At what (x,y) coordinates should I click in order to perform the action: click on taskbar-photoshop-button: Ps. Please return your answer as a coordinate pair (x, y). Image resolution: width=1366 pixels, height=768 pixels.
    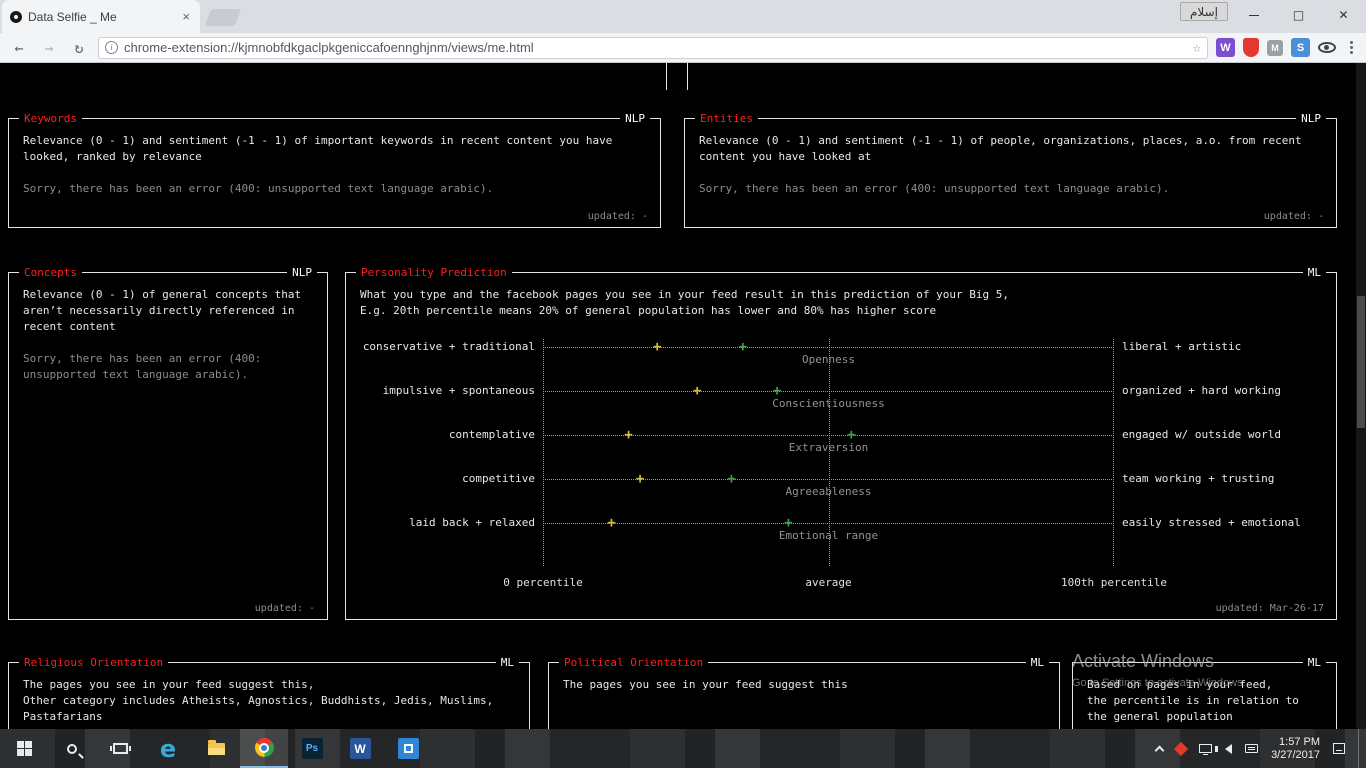
    Looking at the image, I should click on (312, 748).